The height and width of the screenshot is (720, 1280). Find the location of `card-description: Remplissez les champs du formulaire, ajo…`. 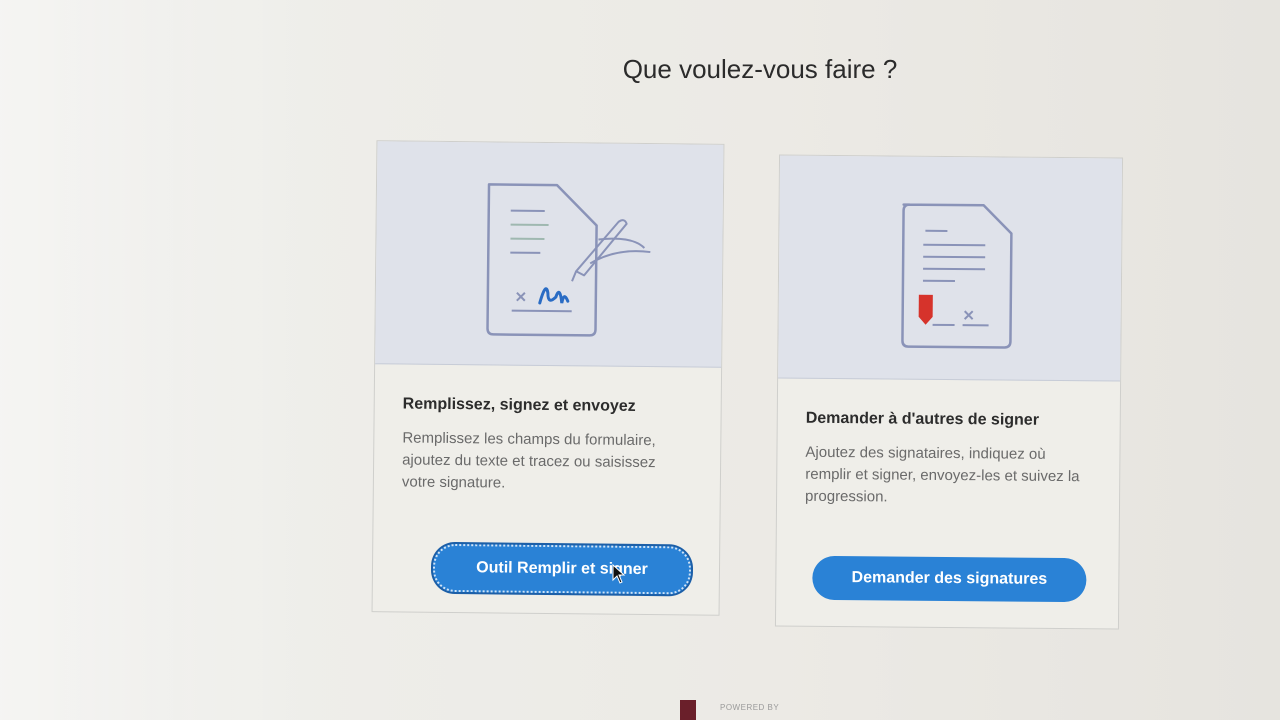

card-description: Remplissez les champs du formulaire, ajo… is located at coordinates (528, 460).